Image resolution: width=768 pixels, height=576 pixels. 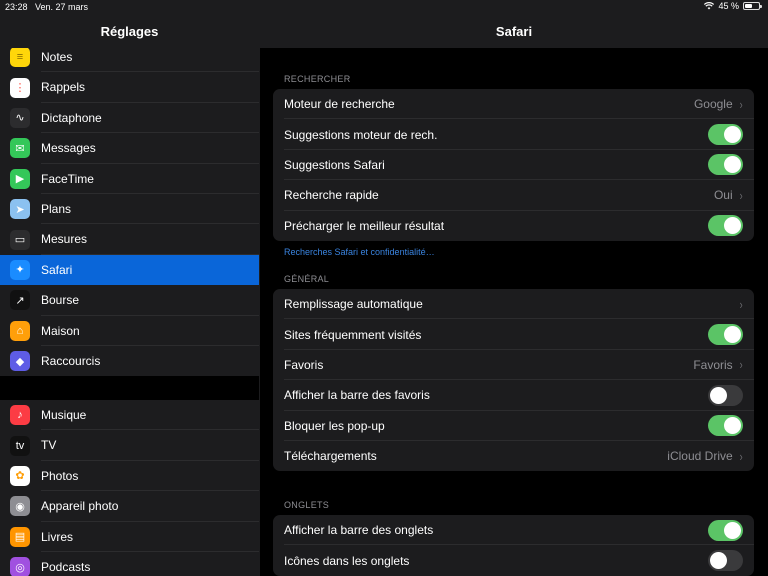 I want to click on setting-row-suggestions-moteur-de-rech: Suggestions moteur de rech., so click(x=513, y=135).